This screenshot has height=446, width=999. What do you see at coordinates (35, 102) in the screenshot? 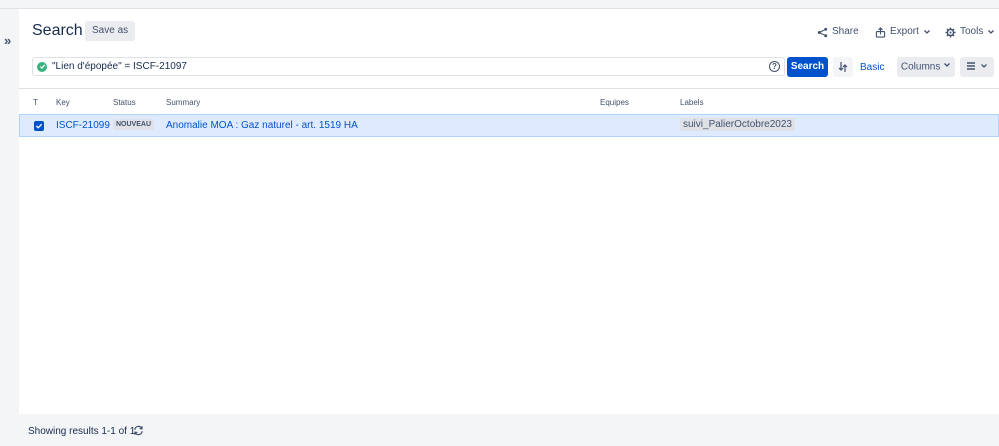
I see `column-header-type: T` at bounding box center [35, 102].